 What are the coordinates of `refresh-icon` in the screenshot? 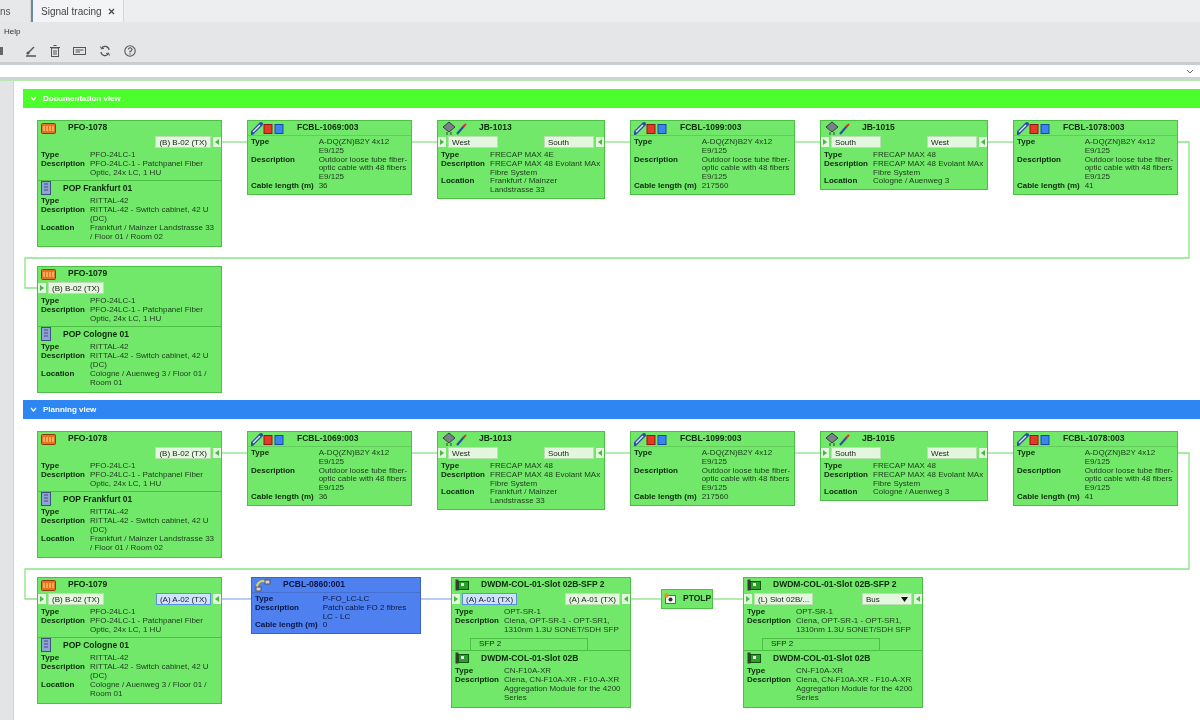 It's located at (105, 51).